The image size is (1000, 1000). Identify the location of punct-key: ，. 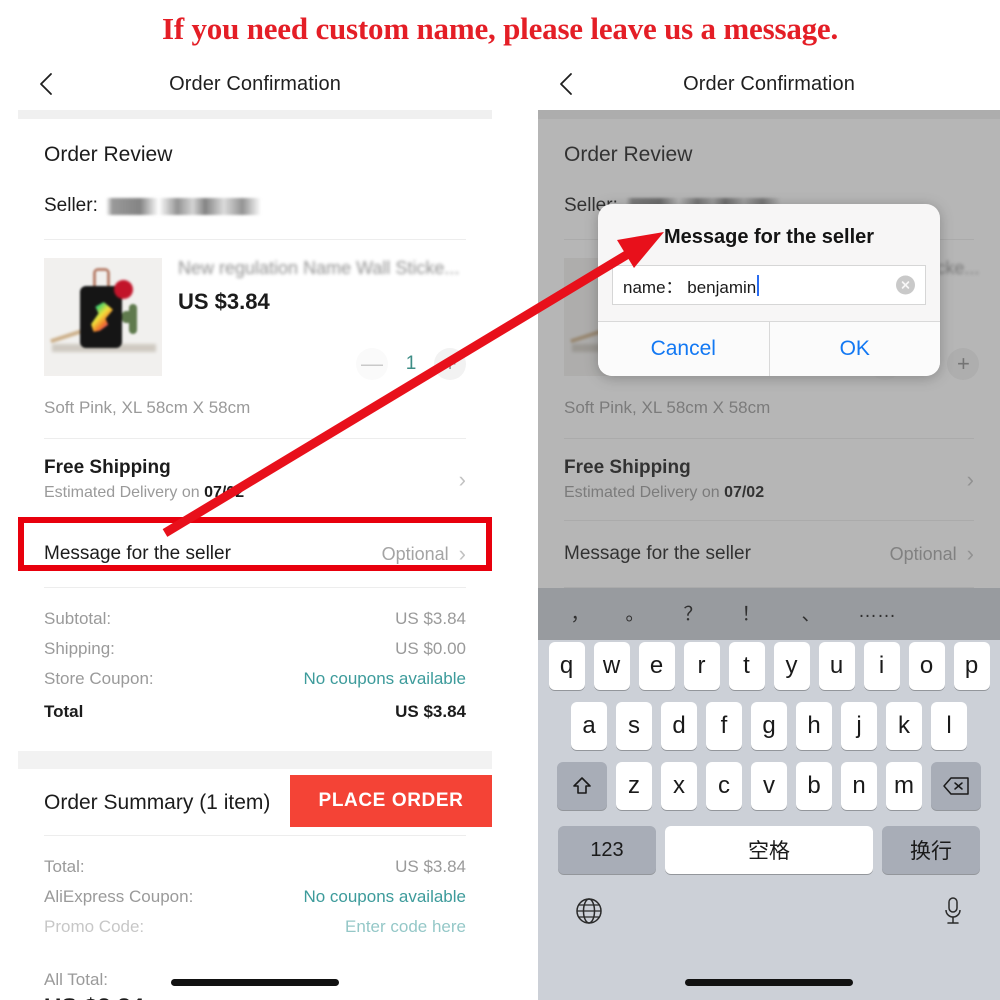
(580, 612).